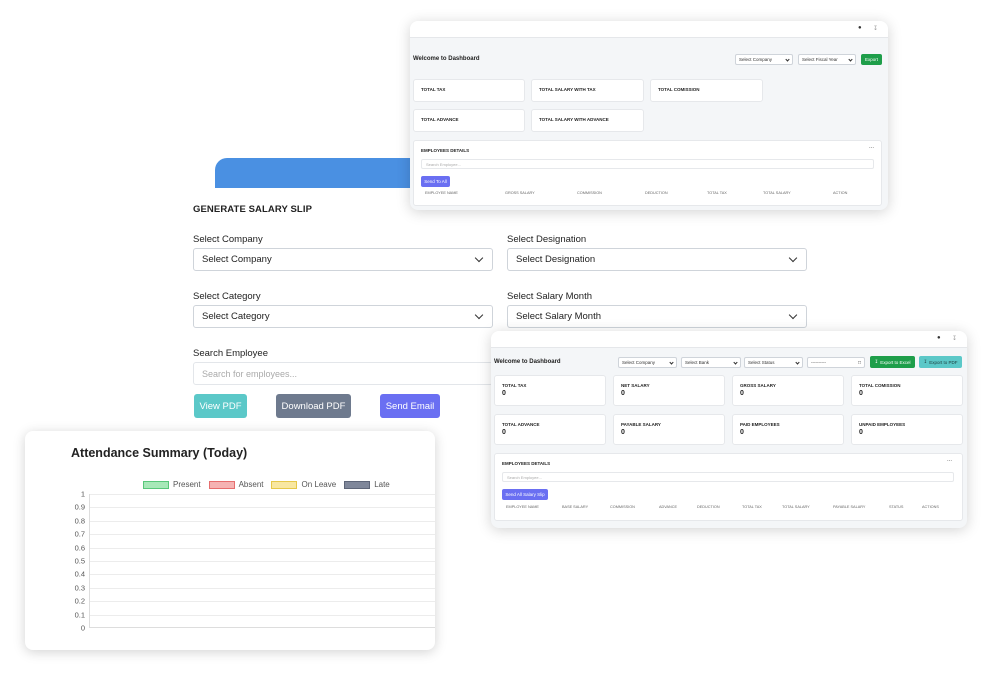 Image resolution: width=993 pixels, height=679 pixels. What do you see at coordinates (679, 89) in the screenshot?
I see `stat-label: TOTAL COMISSION` at bounding box center [679, 89].